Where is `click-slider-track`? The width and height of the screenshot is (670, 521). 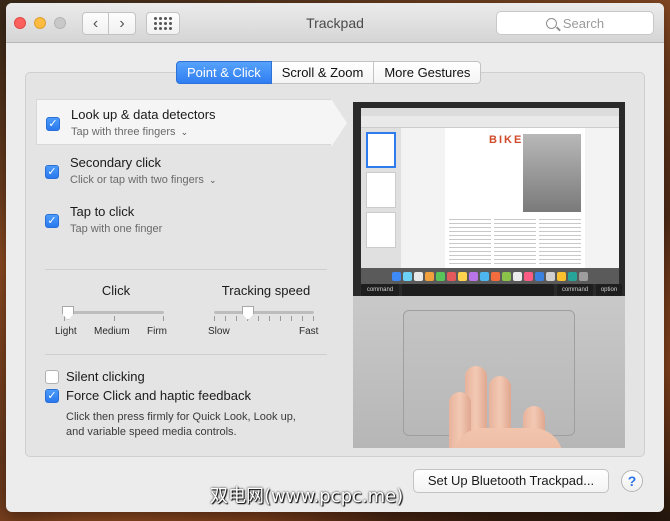
click-slider-track is located at coordinates (114, 312).